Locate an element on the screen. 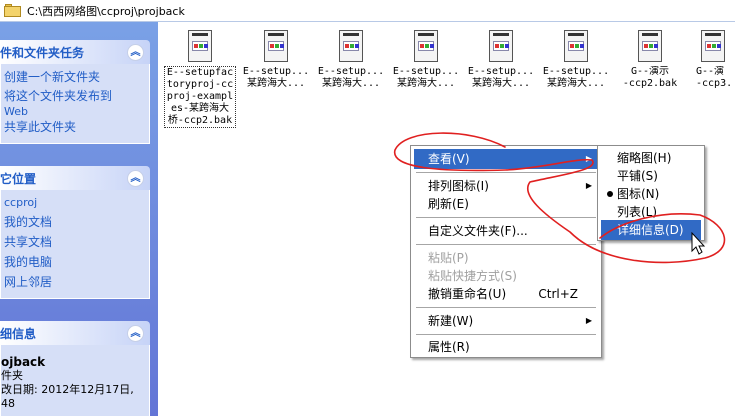  new-folder-link: 创建一个新文件夹 is located at coordinates (75, 77).